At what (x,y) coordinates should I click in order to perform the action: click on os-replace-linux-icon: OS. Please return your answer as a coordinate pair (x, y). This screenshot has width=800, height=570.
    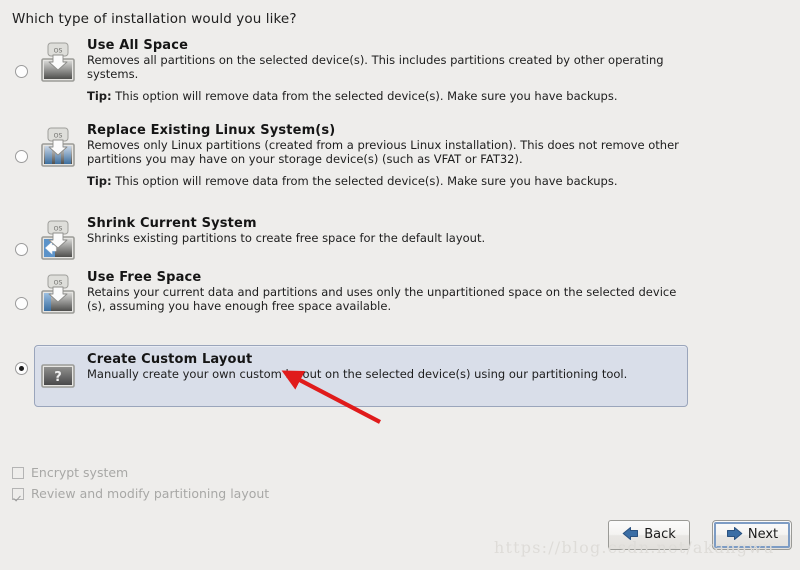
    Looking at the image, I should click on (59, 148).